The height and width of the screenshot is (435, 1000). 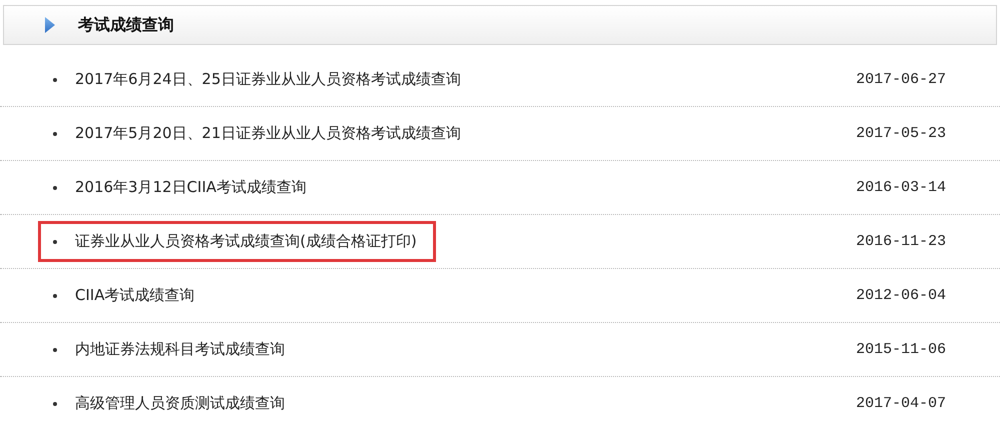 What do you see at coordinates (901, 133) in the screenshot?
I see `date-text: 2017-05-23` at bounding box center [901, 133].